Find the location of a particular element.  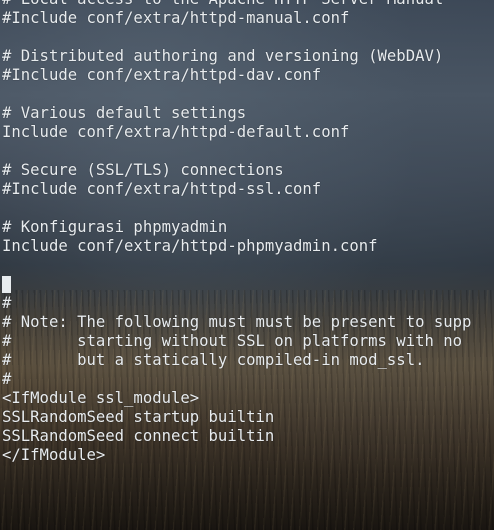

code-line-20: # but a statically compiled-in mod_ssl. is located at coordinates (213, 360).